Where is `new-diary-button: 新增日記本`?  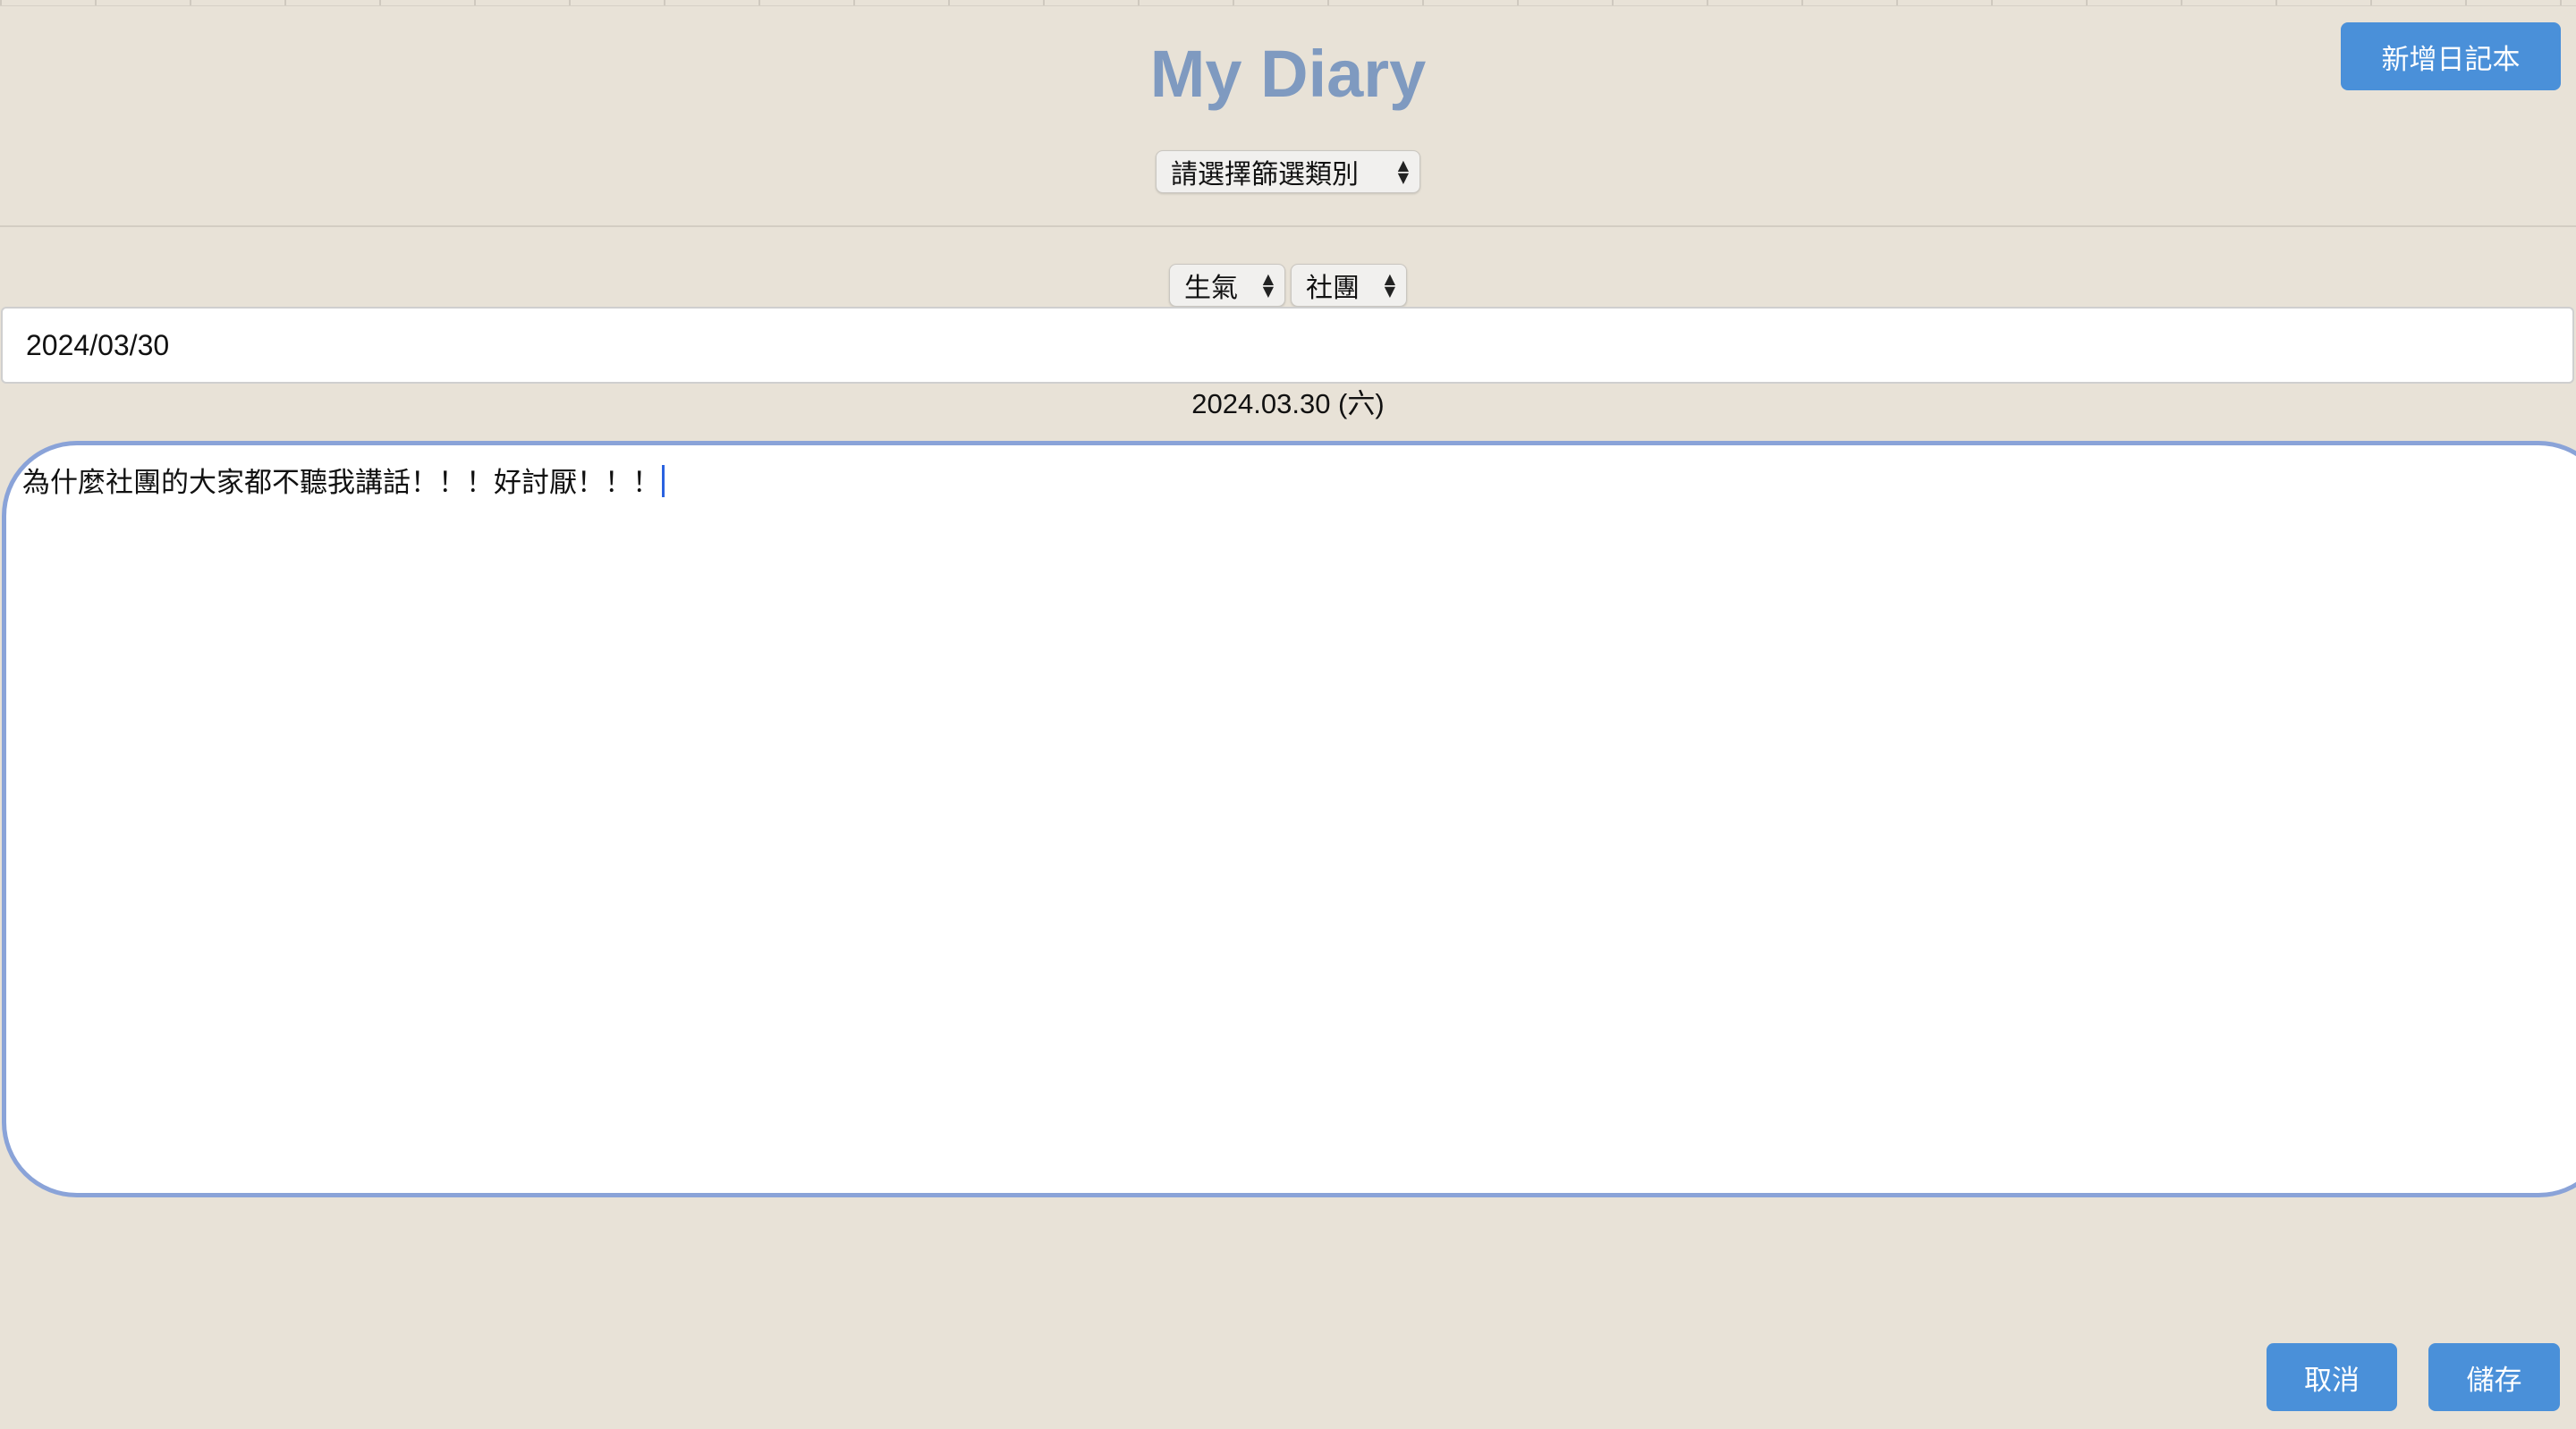 new-diary-button: 新增日記本 is located at coordinates (2451, 56).